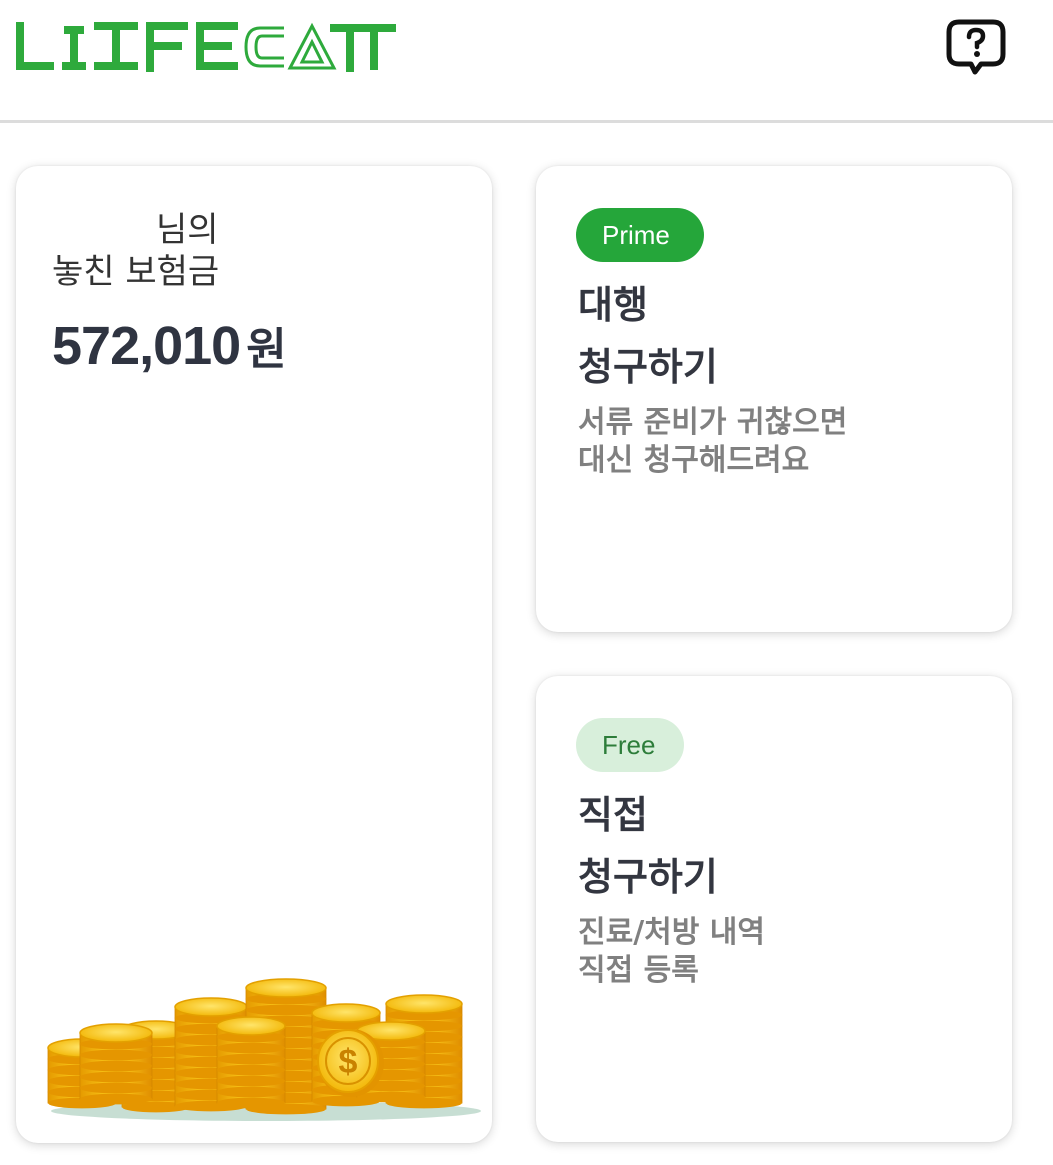 This screenshot has width=1053, height=1165. What do you see at coordinates (648, 877) in the screenshot?
I see `free-title-line2: 청구하기` at bounding box center [648, 877].